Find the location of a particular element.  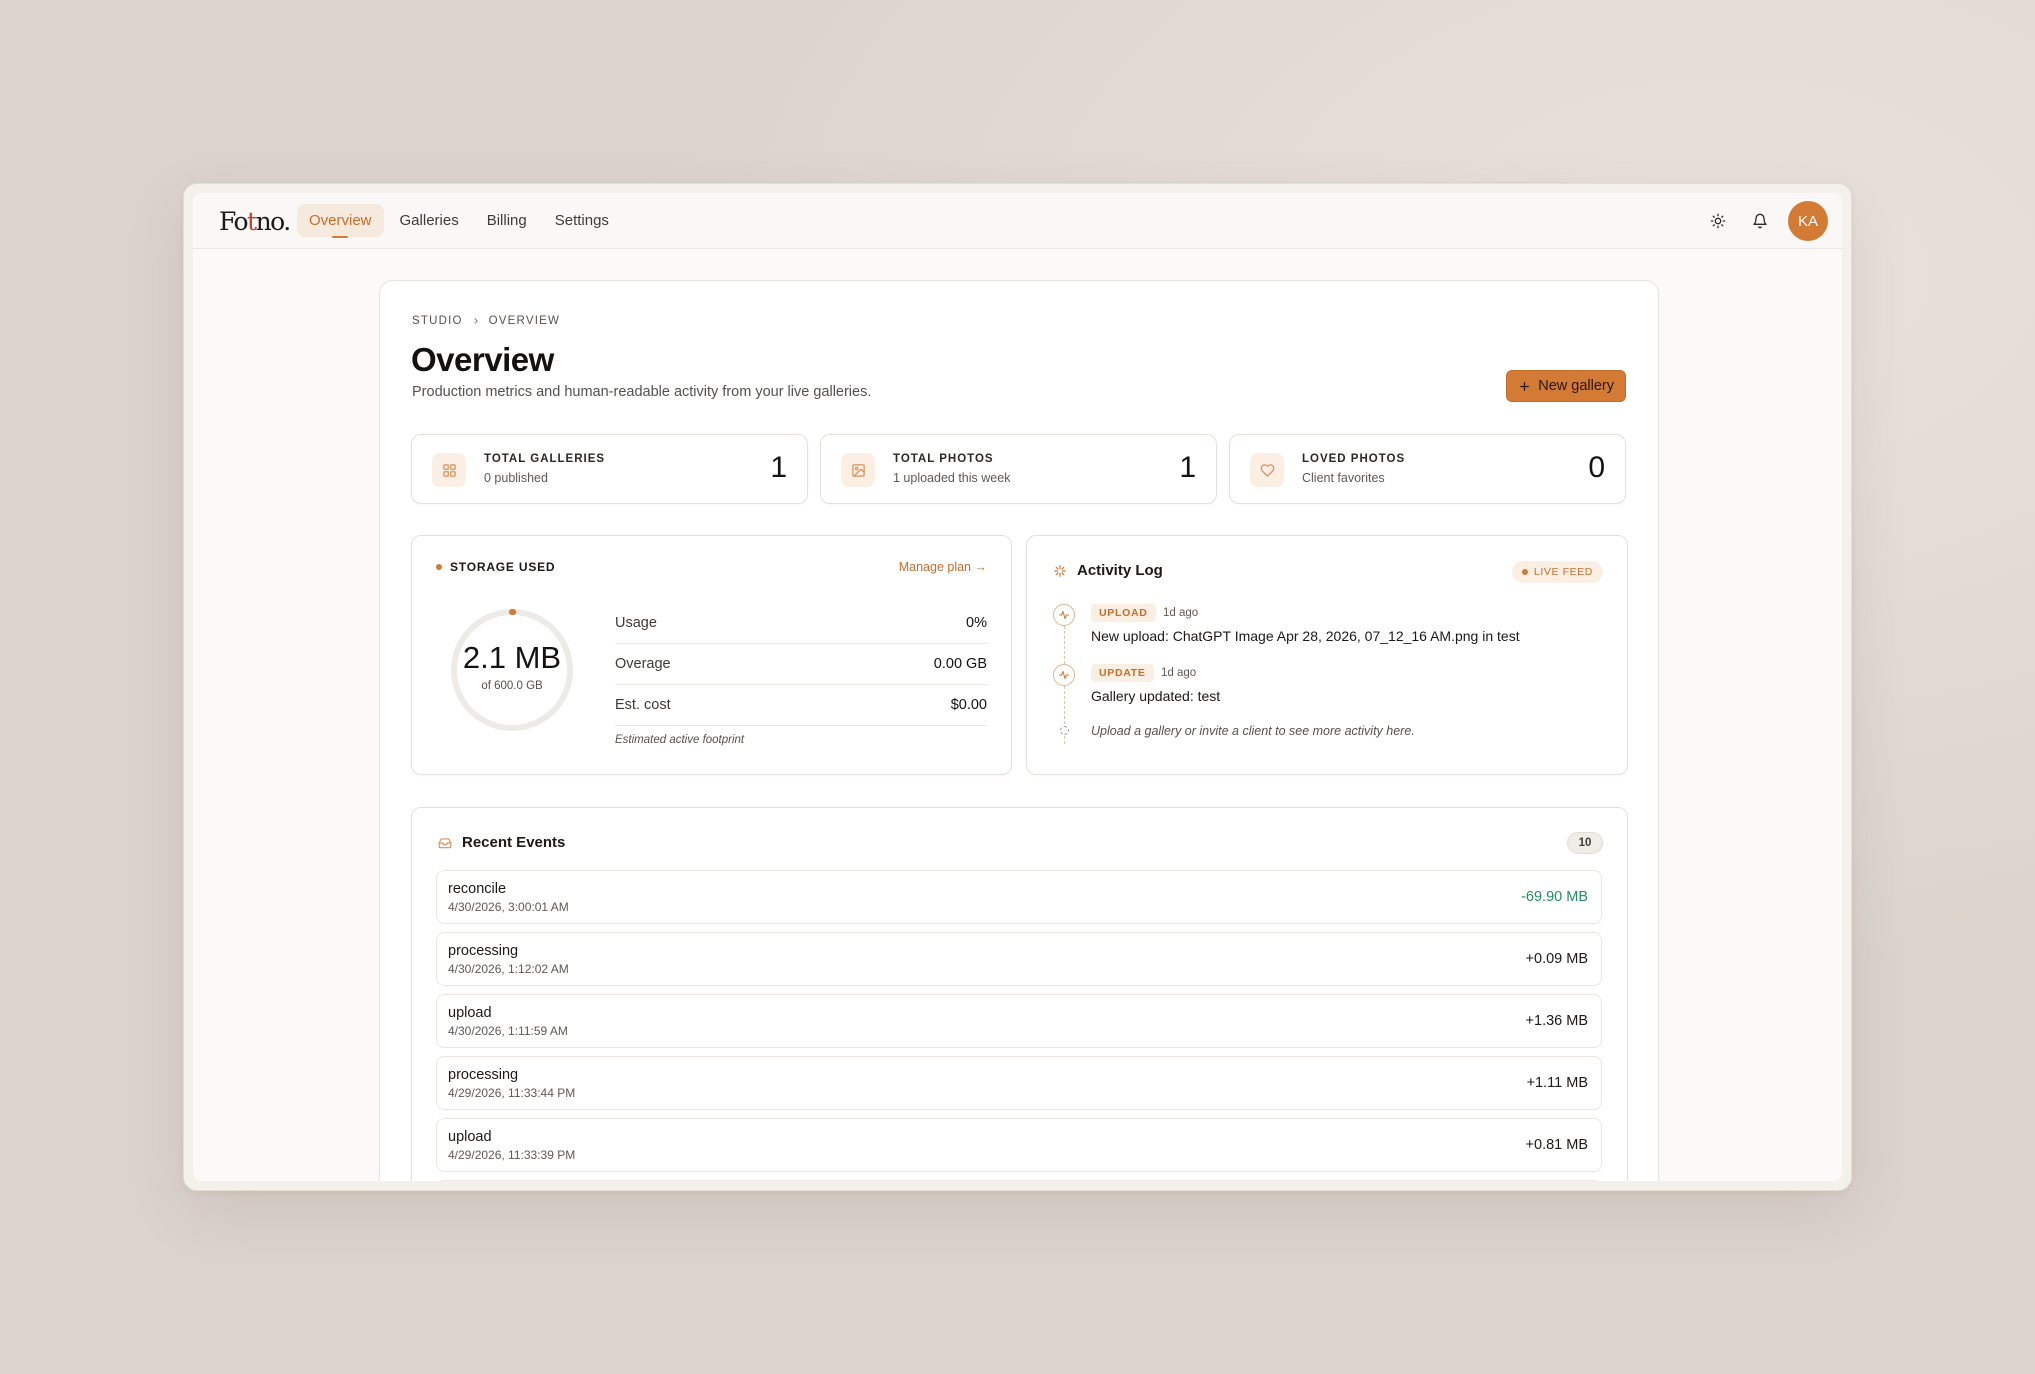

stat-value: 0 is located at coordinates (1596, 467).